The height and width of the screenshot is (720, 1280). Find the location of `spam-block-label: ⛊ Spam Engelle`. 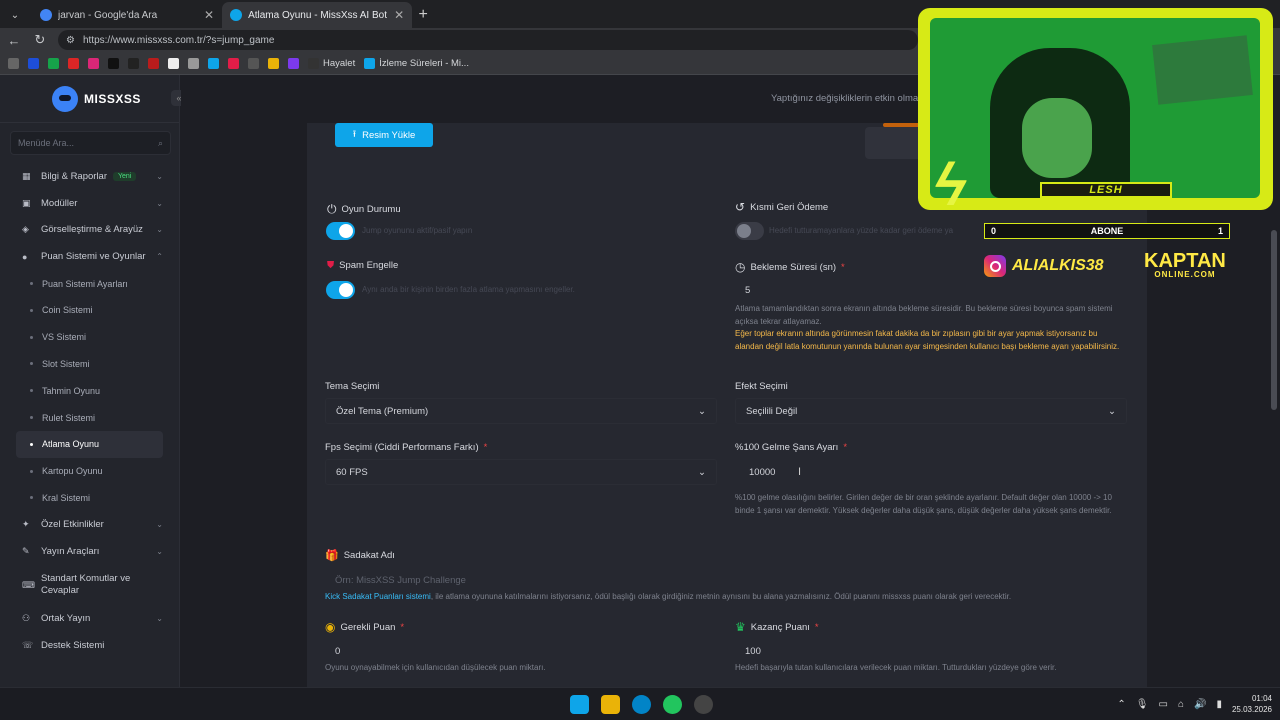

spam-block-label: ⛊ Spam Engelle is located at coordinates (362, 265).